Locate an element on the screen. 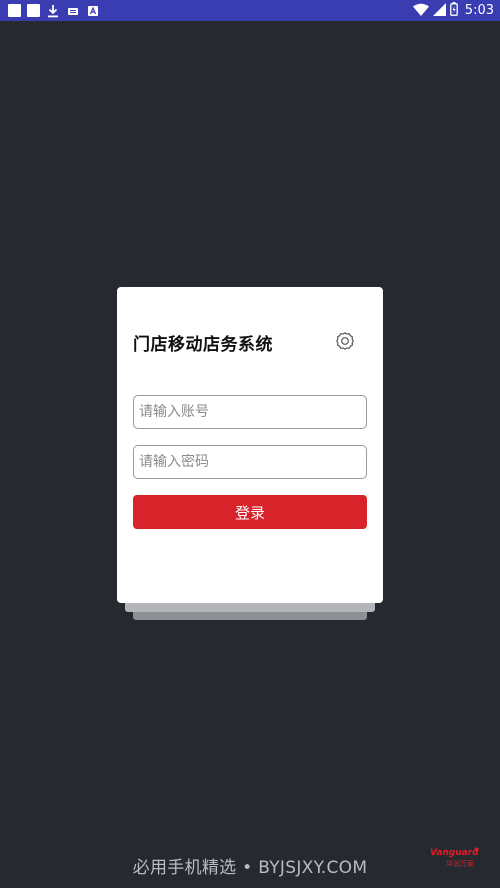 This screenshot has width=500, height=888. gear-icon is located at coordinates (345, 341).